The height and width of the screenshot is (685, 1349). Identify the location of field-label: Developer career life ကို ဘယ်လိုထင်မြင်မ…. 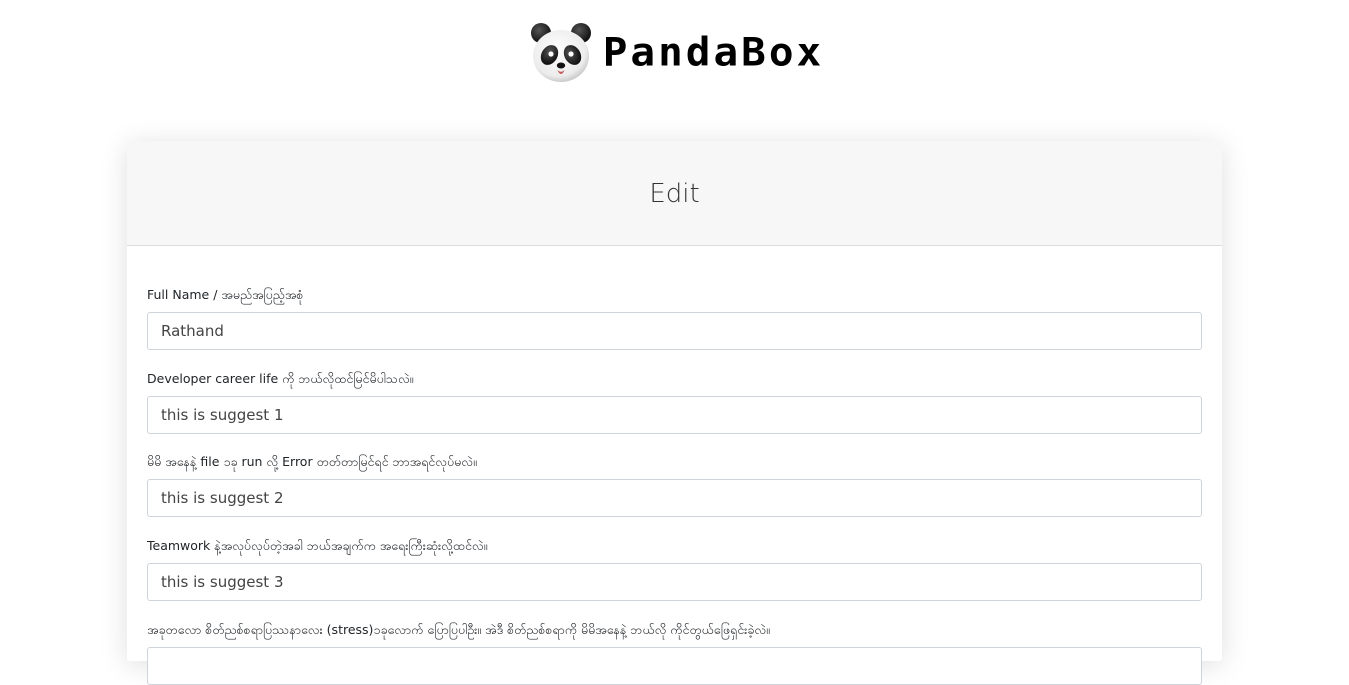
(280, 378).